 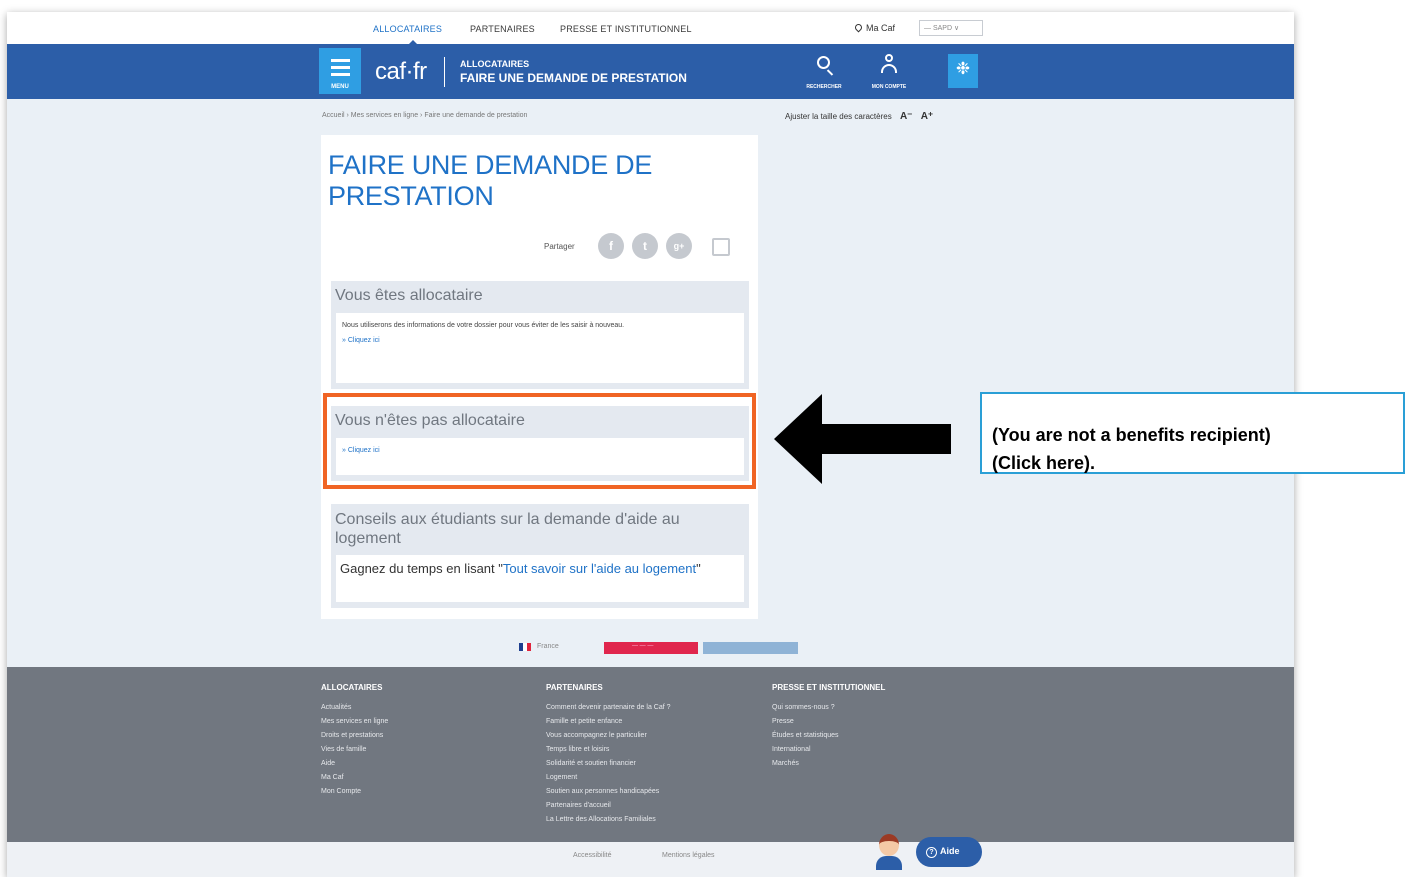 I want to click on footer-link: Vous accompagnez le particulier, so click(x=656, y=736).